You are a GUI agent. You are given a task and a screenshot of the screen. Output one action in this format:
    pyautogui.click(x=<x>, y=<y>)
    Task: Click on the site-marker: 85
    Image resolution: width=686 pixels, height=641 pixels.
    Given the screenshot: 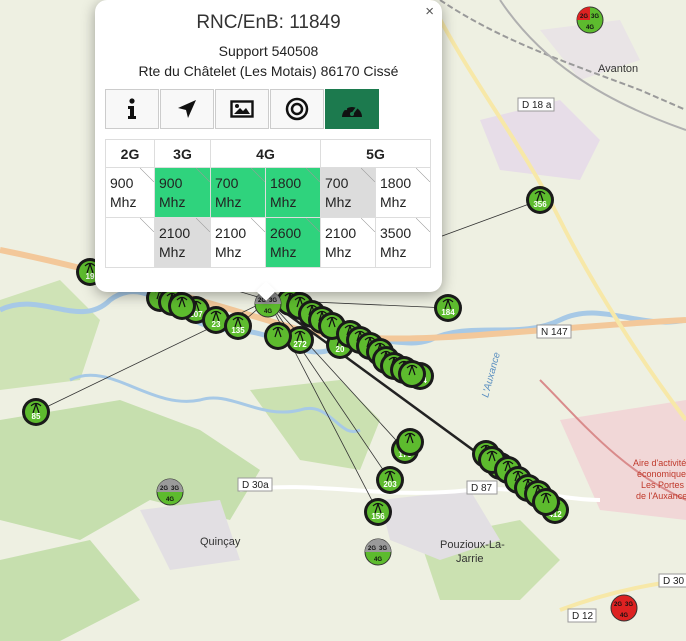 What is the action you would take?
    pyautogui.click(x=36, y=412)
    